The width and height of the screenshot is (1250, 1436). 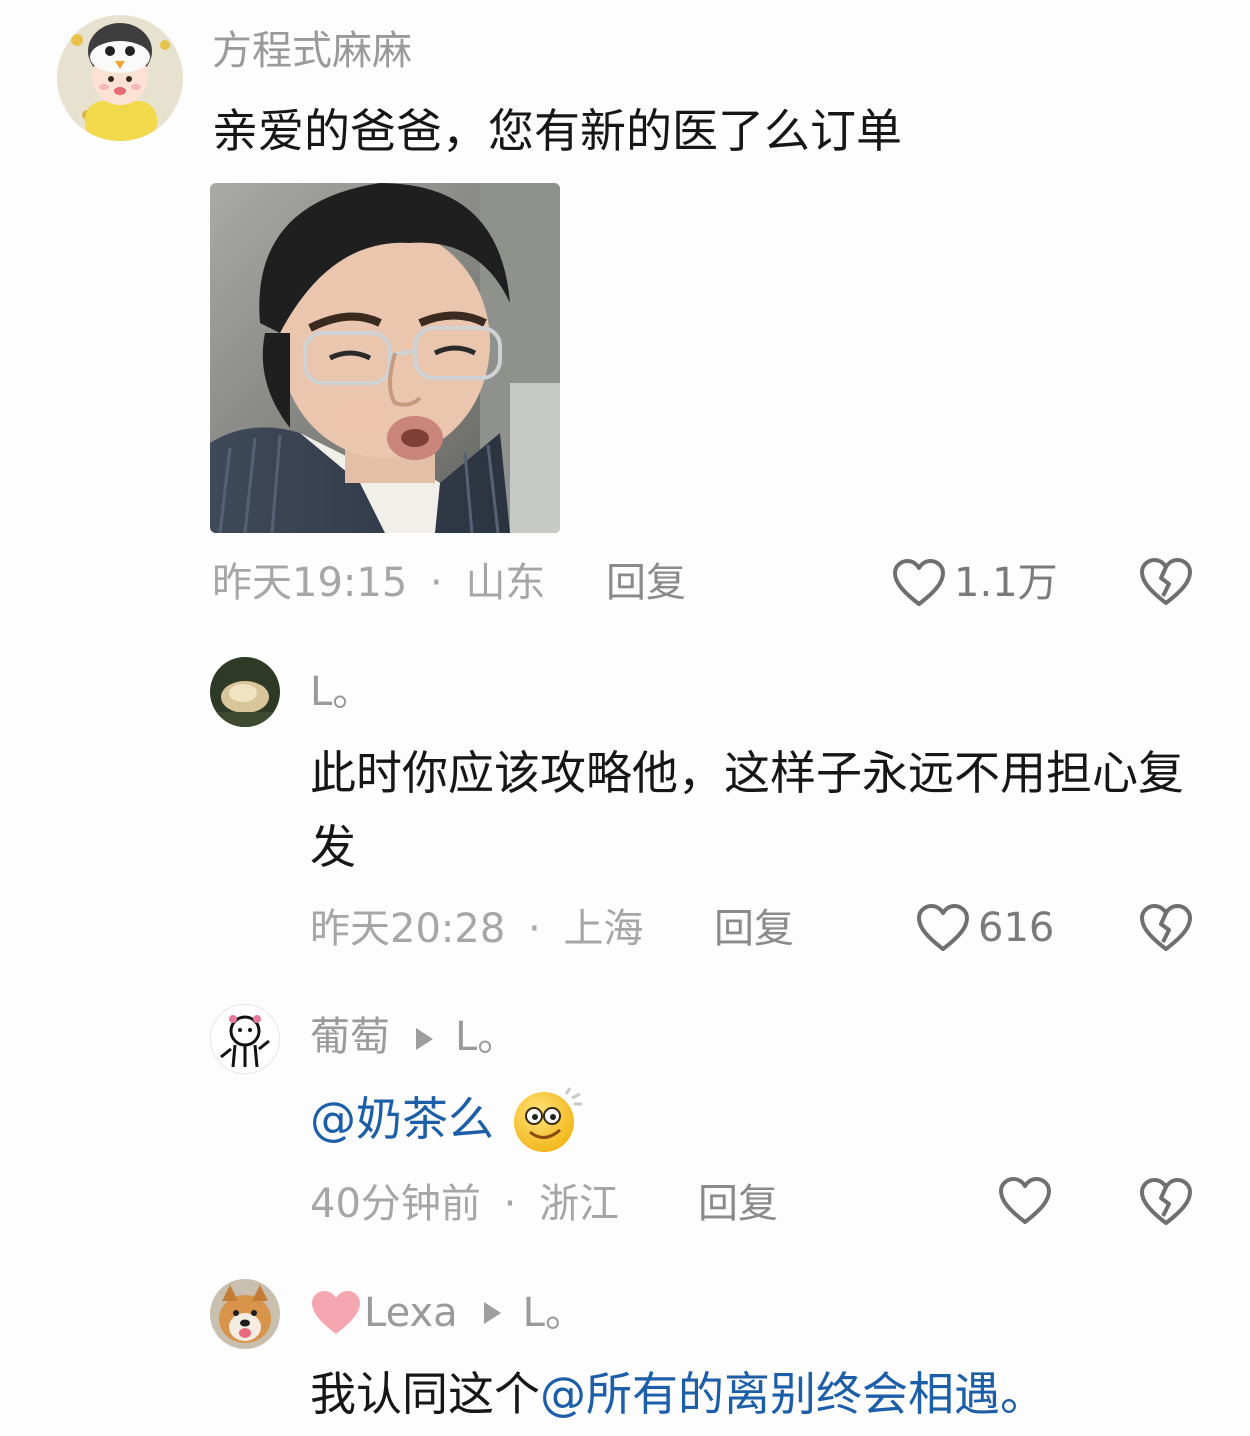 What do you see at coordinates (1016, 928) in the screenshot?
I see `like-count: 616` at bounding box center [1016, 928].